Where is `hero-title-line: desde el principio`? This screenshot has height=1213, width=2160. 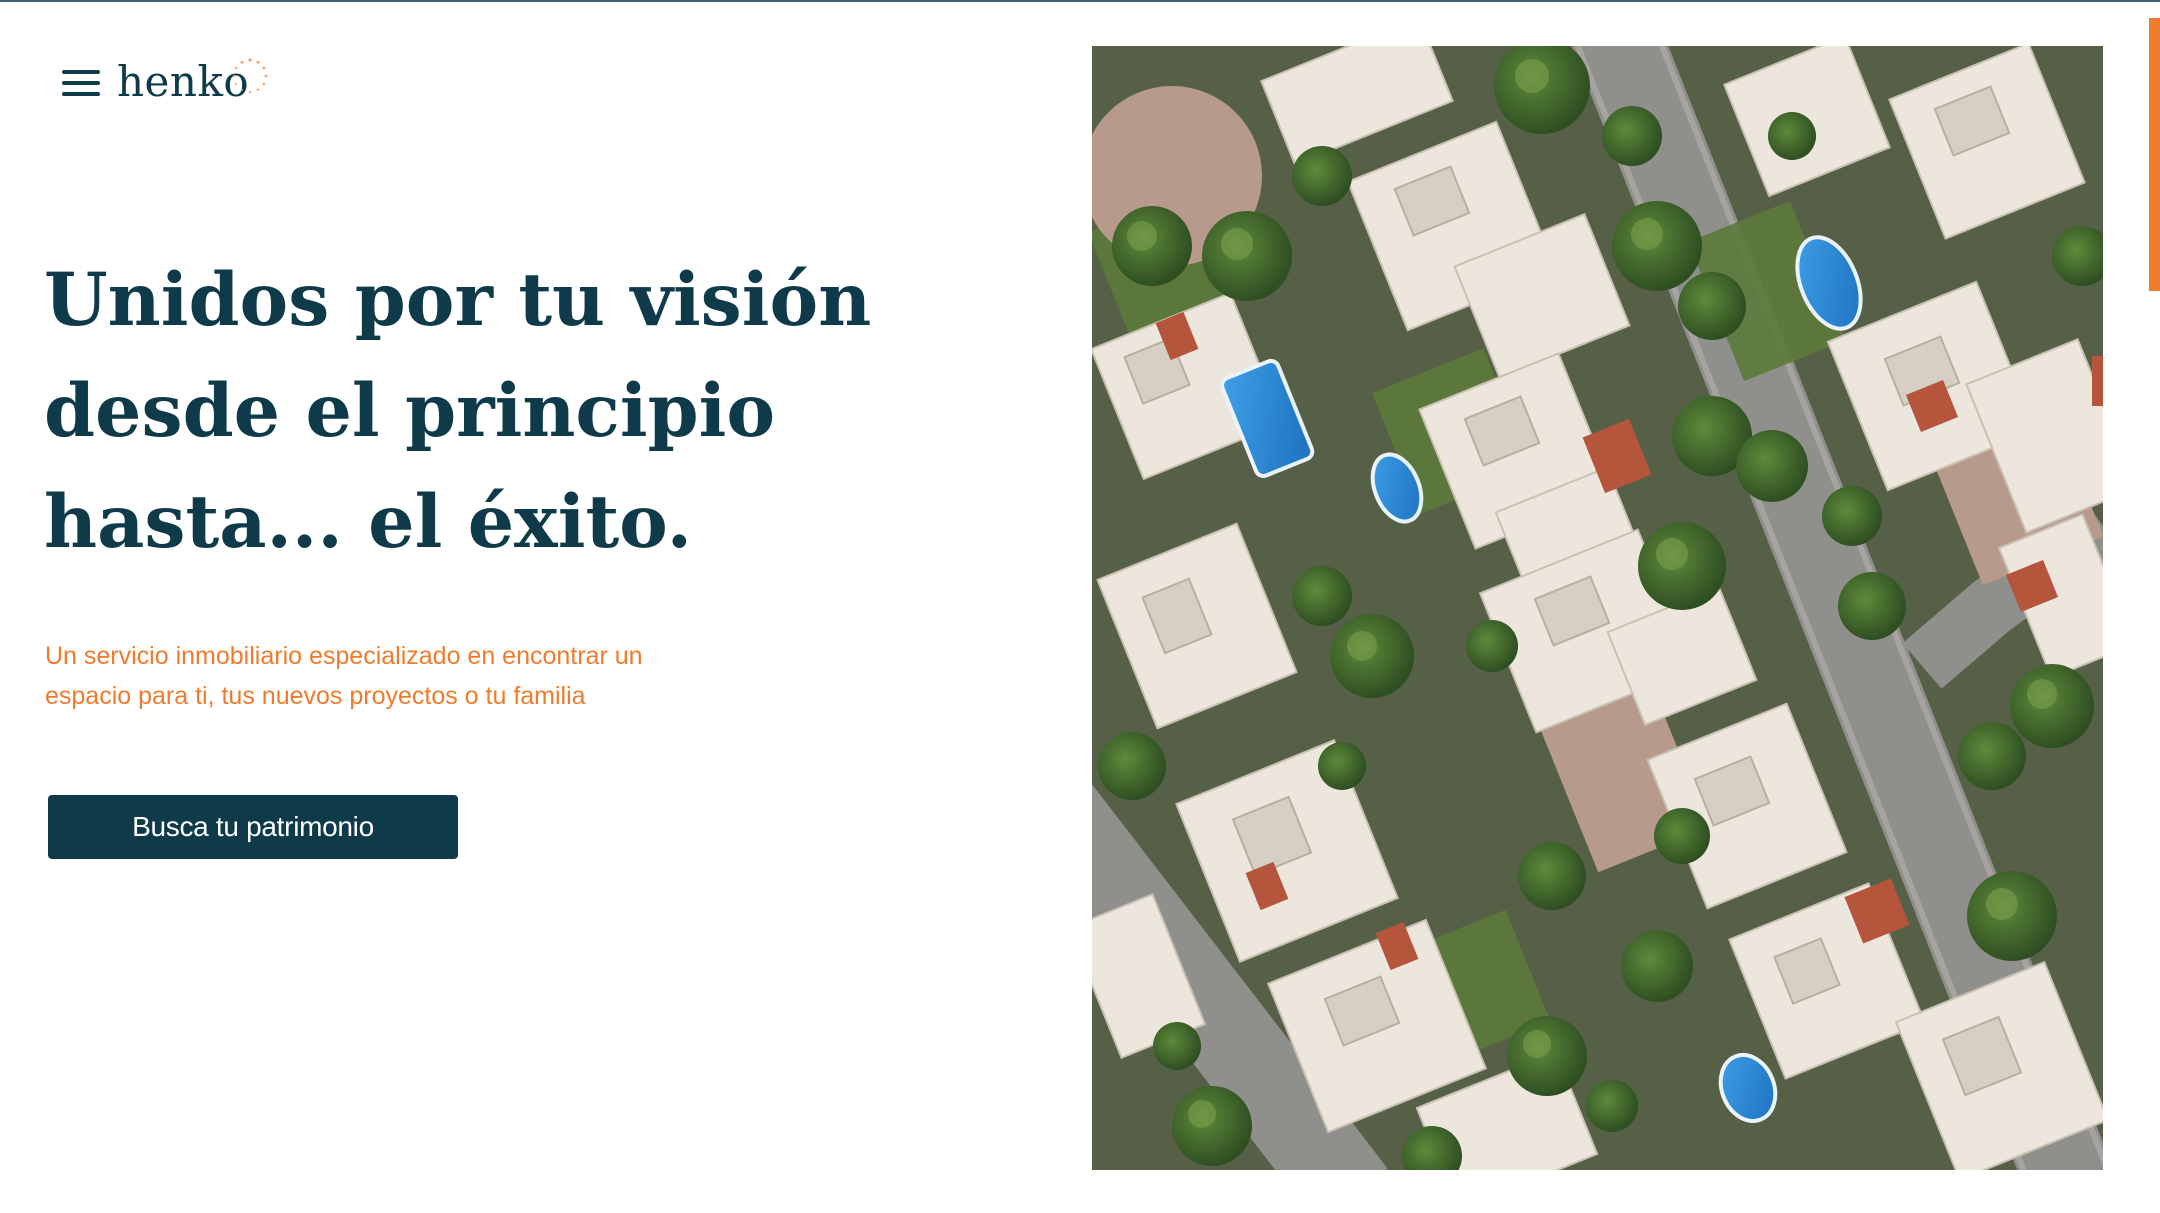
hero-title-line: desde el principio is located at coordinates (410, 411).